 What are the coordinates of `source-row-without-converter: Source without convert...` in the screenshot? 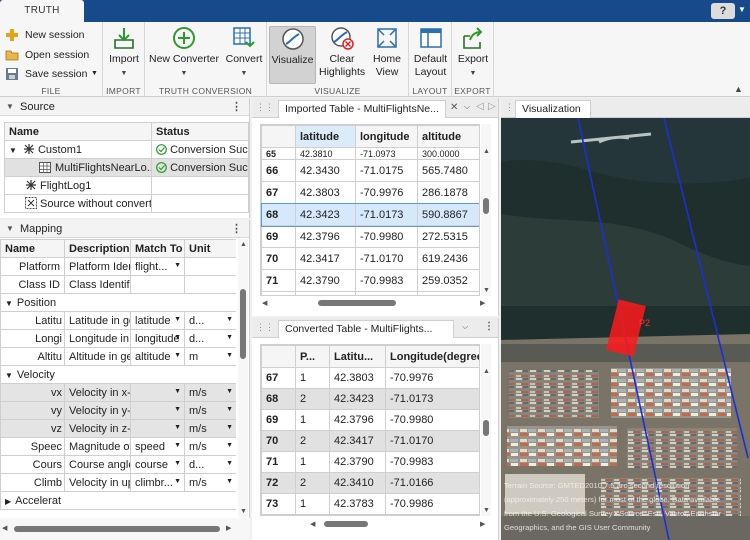 It's located at (126, 203).